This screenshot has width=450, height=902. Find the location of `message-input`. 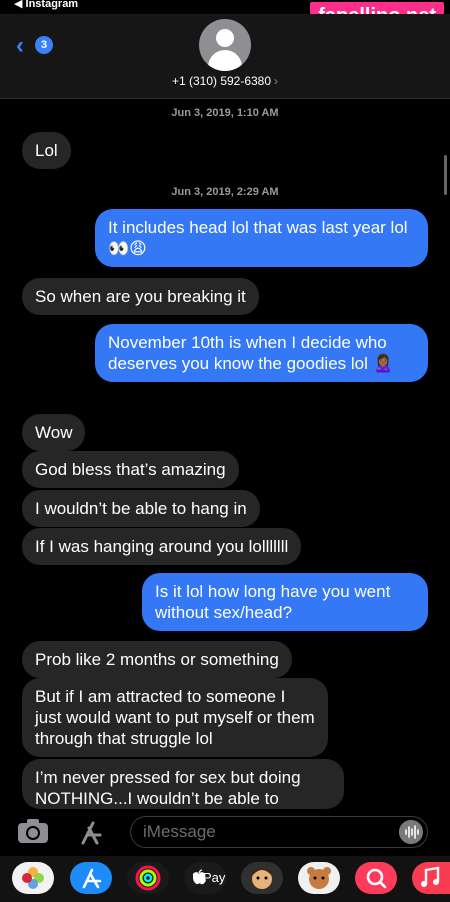

message-input is located at coordinates (263, 832).